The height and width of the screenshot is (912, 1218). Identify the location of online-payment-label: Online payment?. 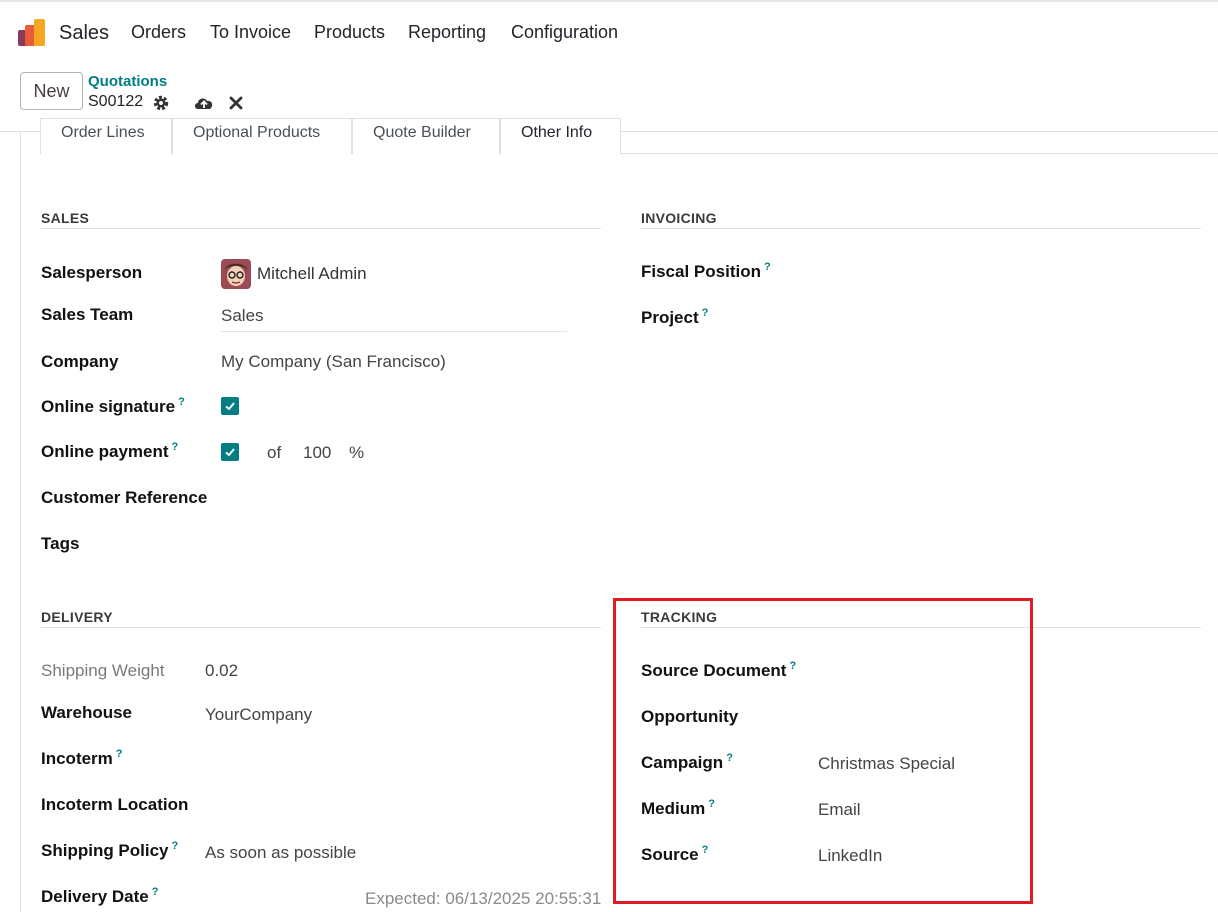
(110, 451).